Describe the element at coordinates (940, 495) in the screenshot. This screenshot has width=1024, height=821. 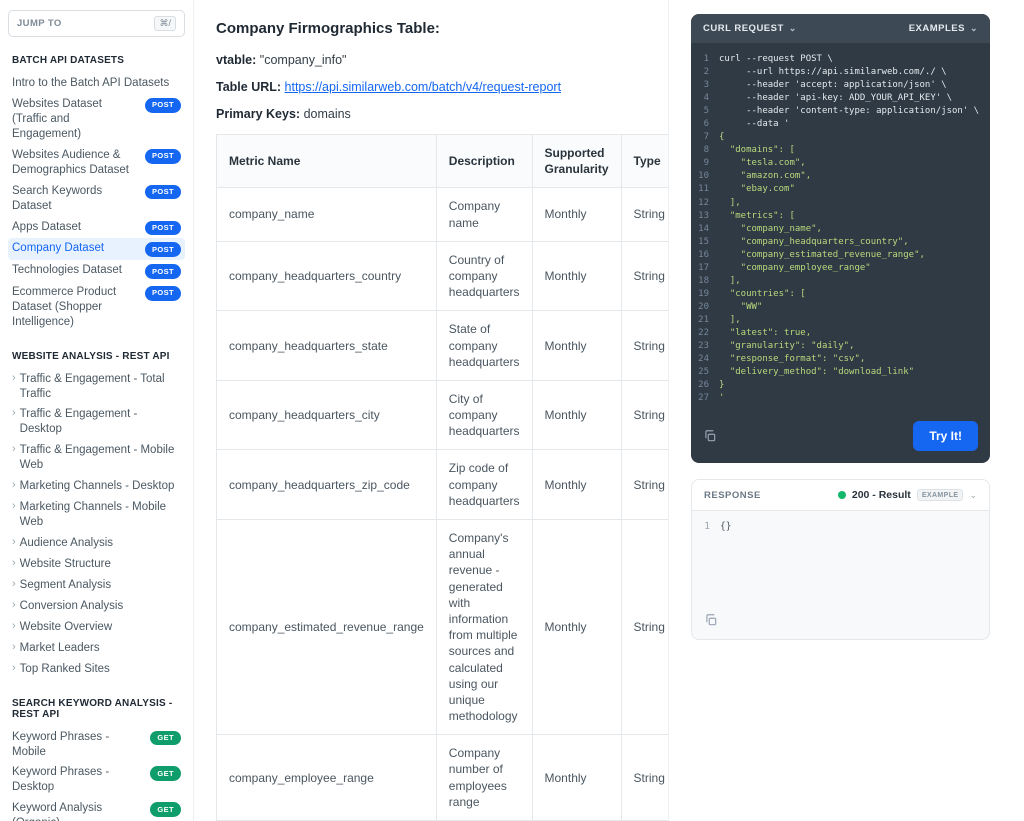
I see `example-badge: EXAMPLE` at that location.